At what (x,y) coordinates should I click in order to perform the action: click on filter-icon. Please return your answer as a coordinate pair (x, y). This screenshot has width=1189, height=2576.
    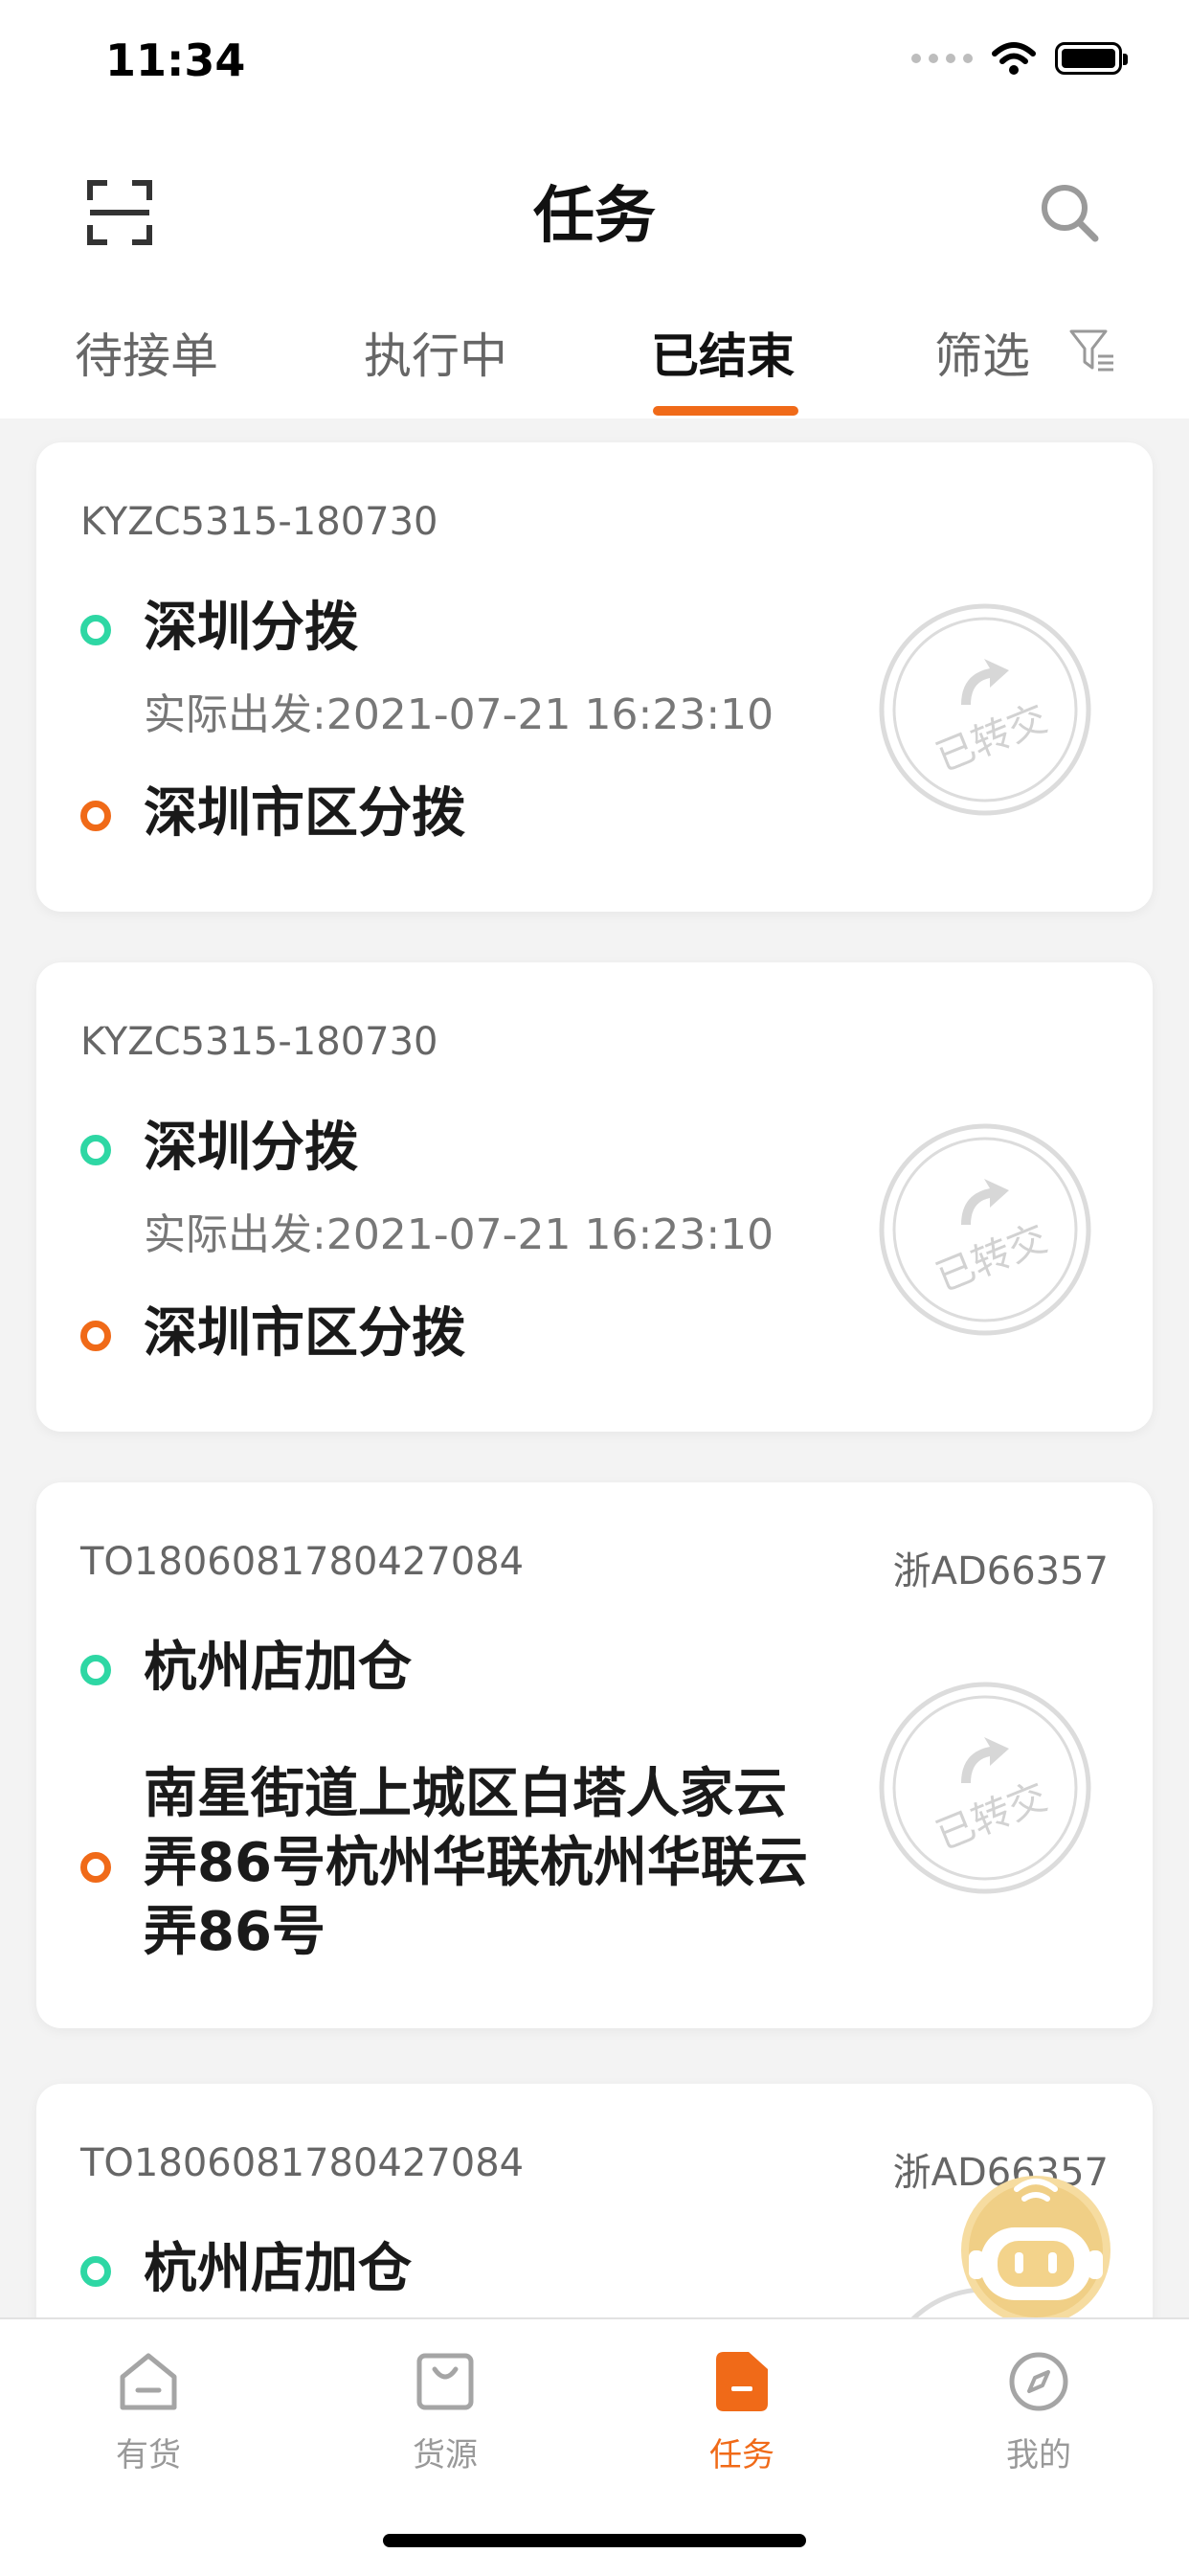
    Looking at the image, I should click on (1092, 350).